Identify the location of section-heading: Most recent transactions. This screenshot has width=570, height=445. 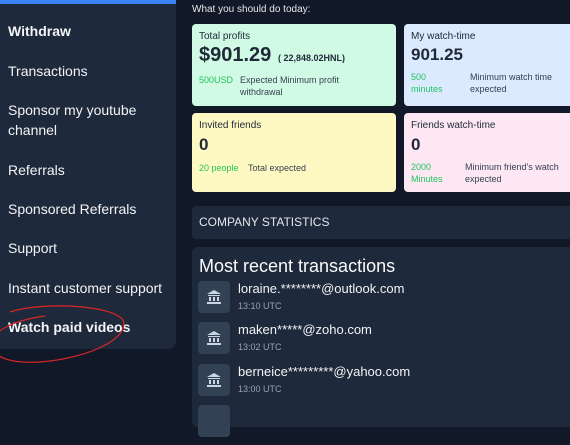
(297, 266).